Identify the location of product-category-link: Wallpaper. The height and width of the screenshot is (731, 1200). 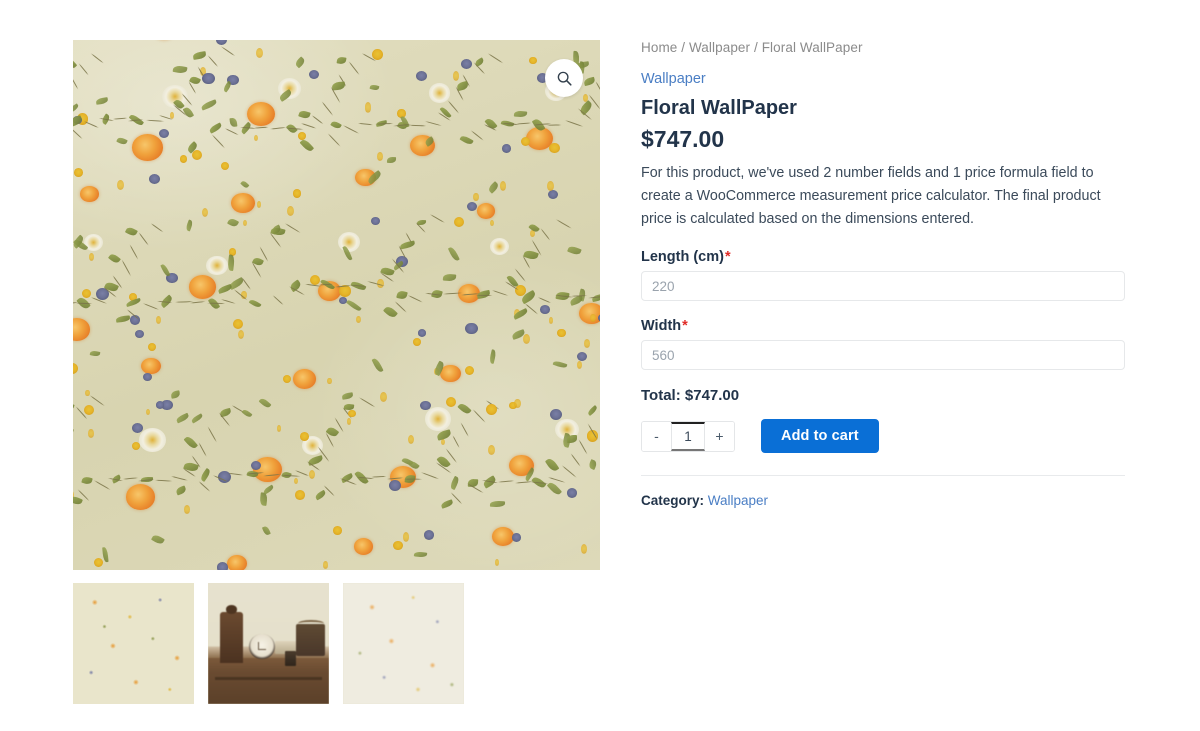
(883, 79).